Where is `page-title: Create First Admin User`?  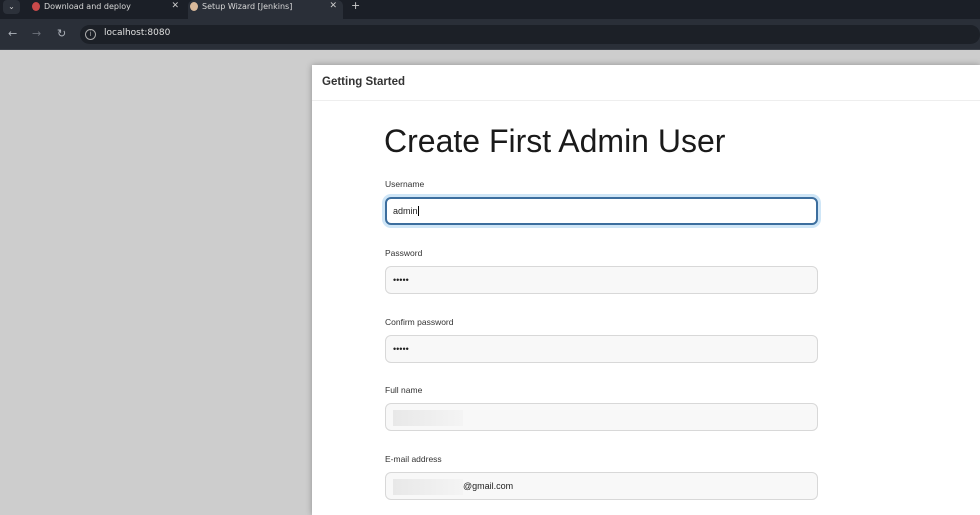
page-title: Create First Admin User is located at coordinates (555, 141).